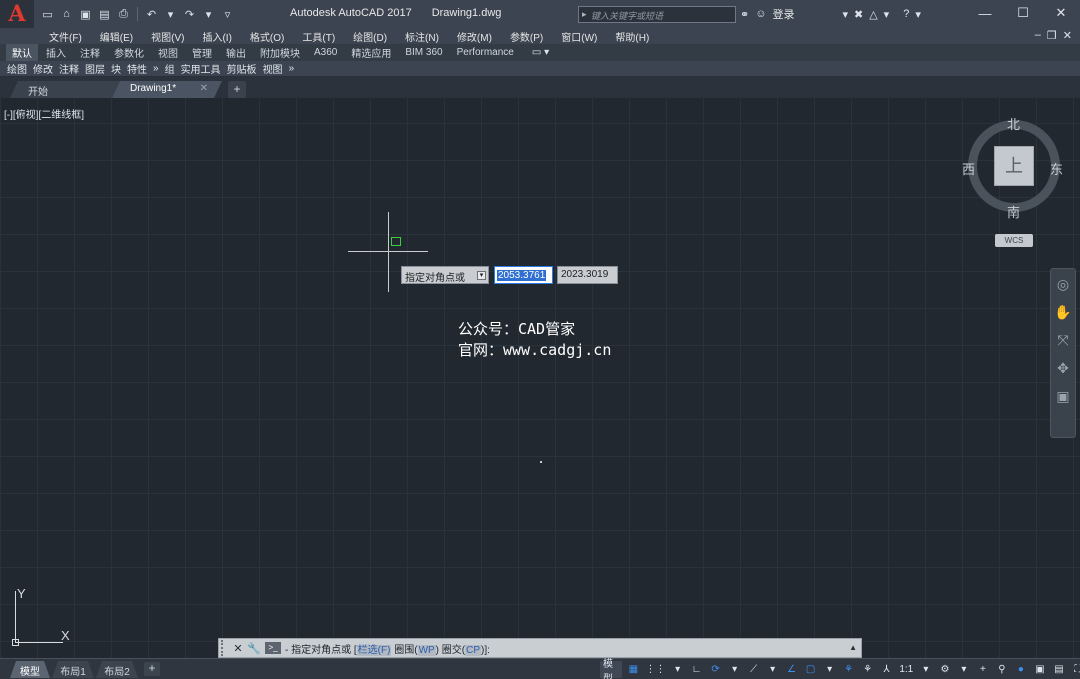 The image size is (1080, 679). Describe the element at coordinates (1023, 13) in the screenshot. I see `maximize-icon: ☐` at that location.